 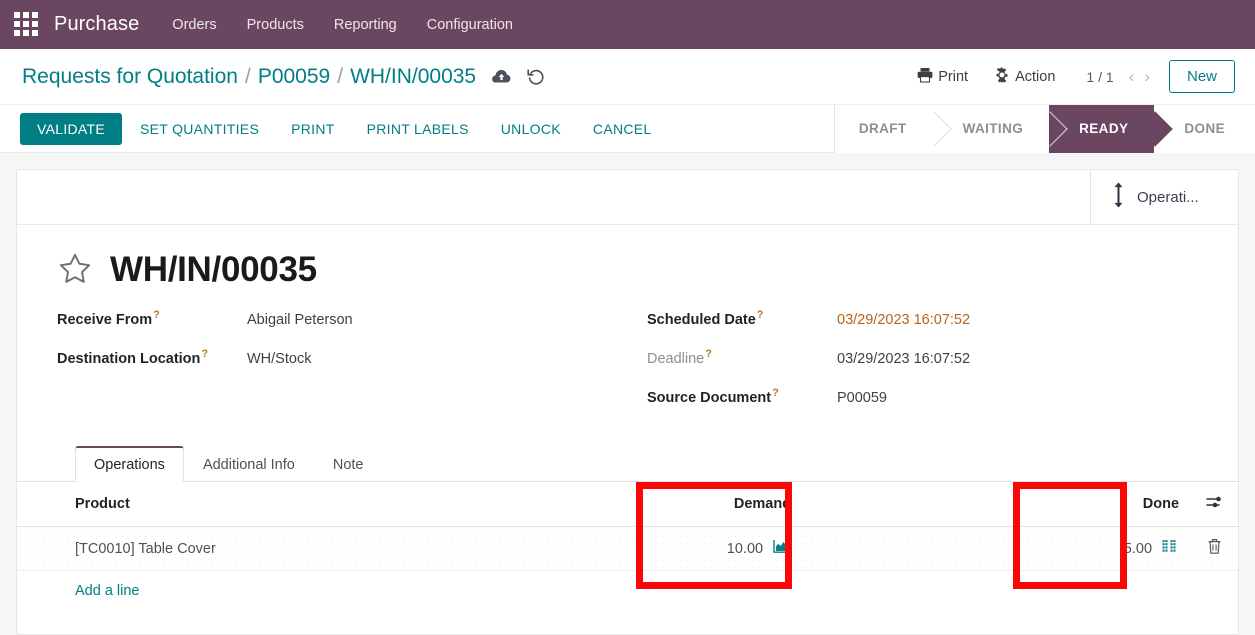 I want to click on table-row: [TC0010] Table Cover 10.00 5.00, so click(x=627, y=548).